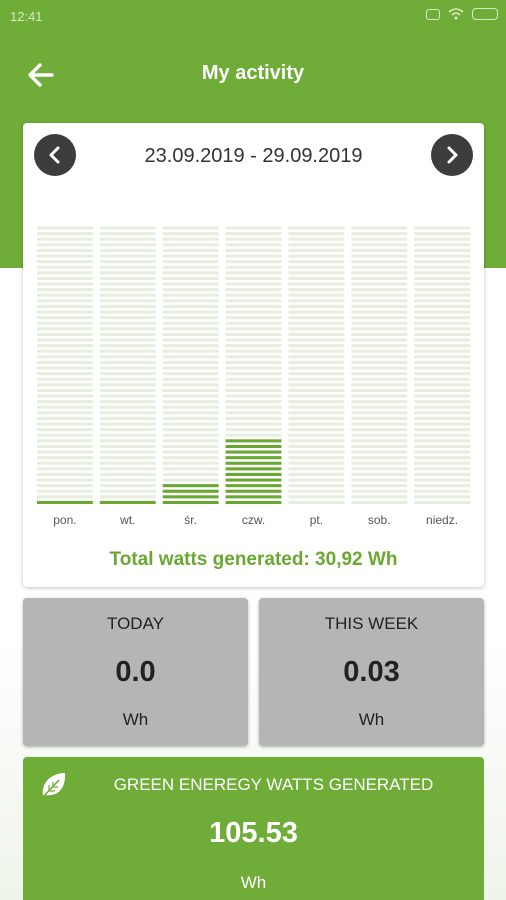 The image size is (506, 900). Describe the element at coordinates (316, 520) in the screenshot. I see `x-tick-label: pt.` at that location.